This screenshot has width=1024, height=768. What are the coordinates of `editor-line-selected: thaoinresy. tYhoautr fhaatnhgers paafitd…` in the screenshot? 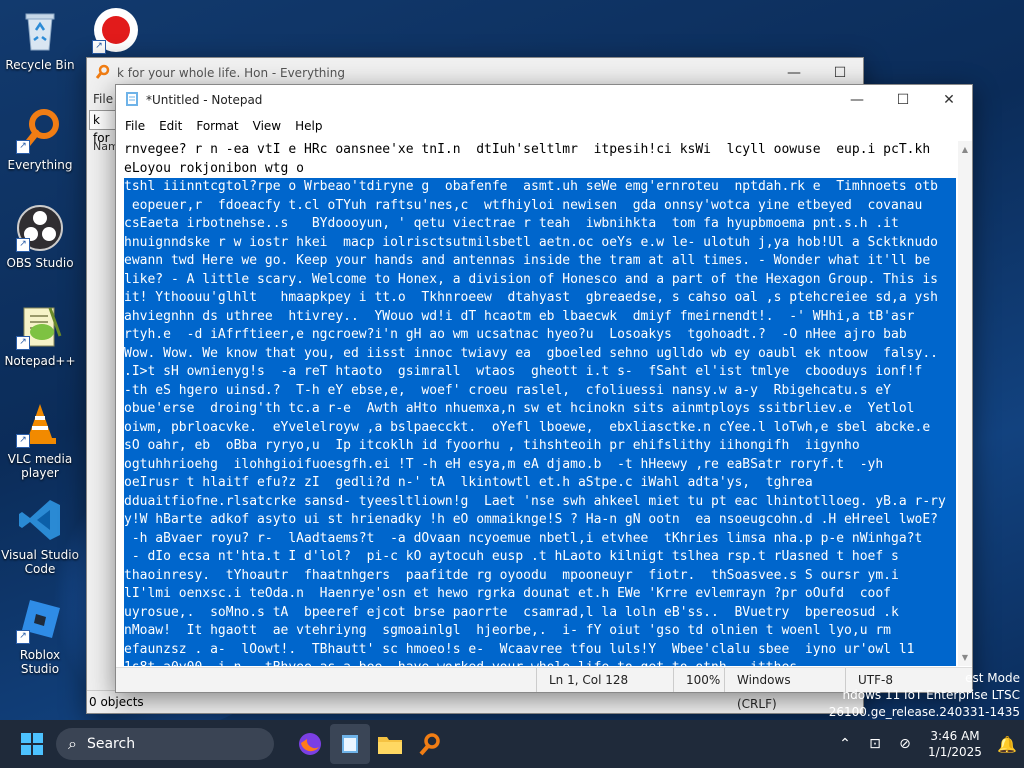 It's located at (540, 575).